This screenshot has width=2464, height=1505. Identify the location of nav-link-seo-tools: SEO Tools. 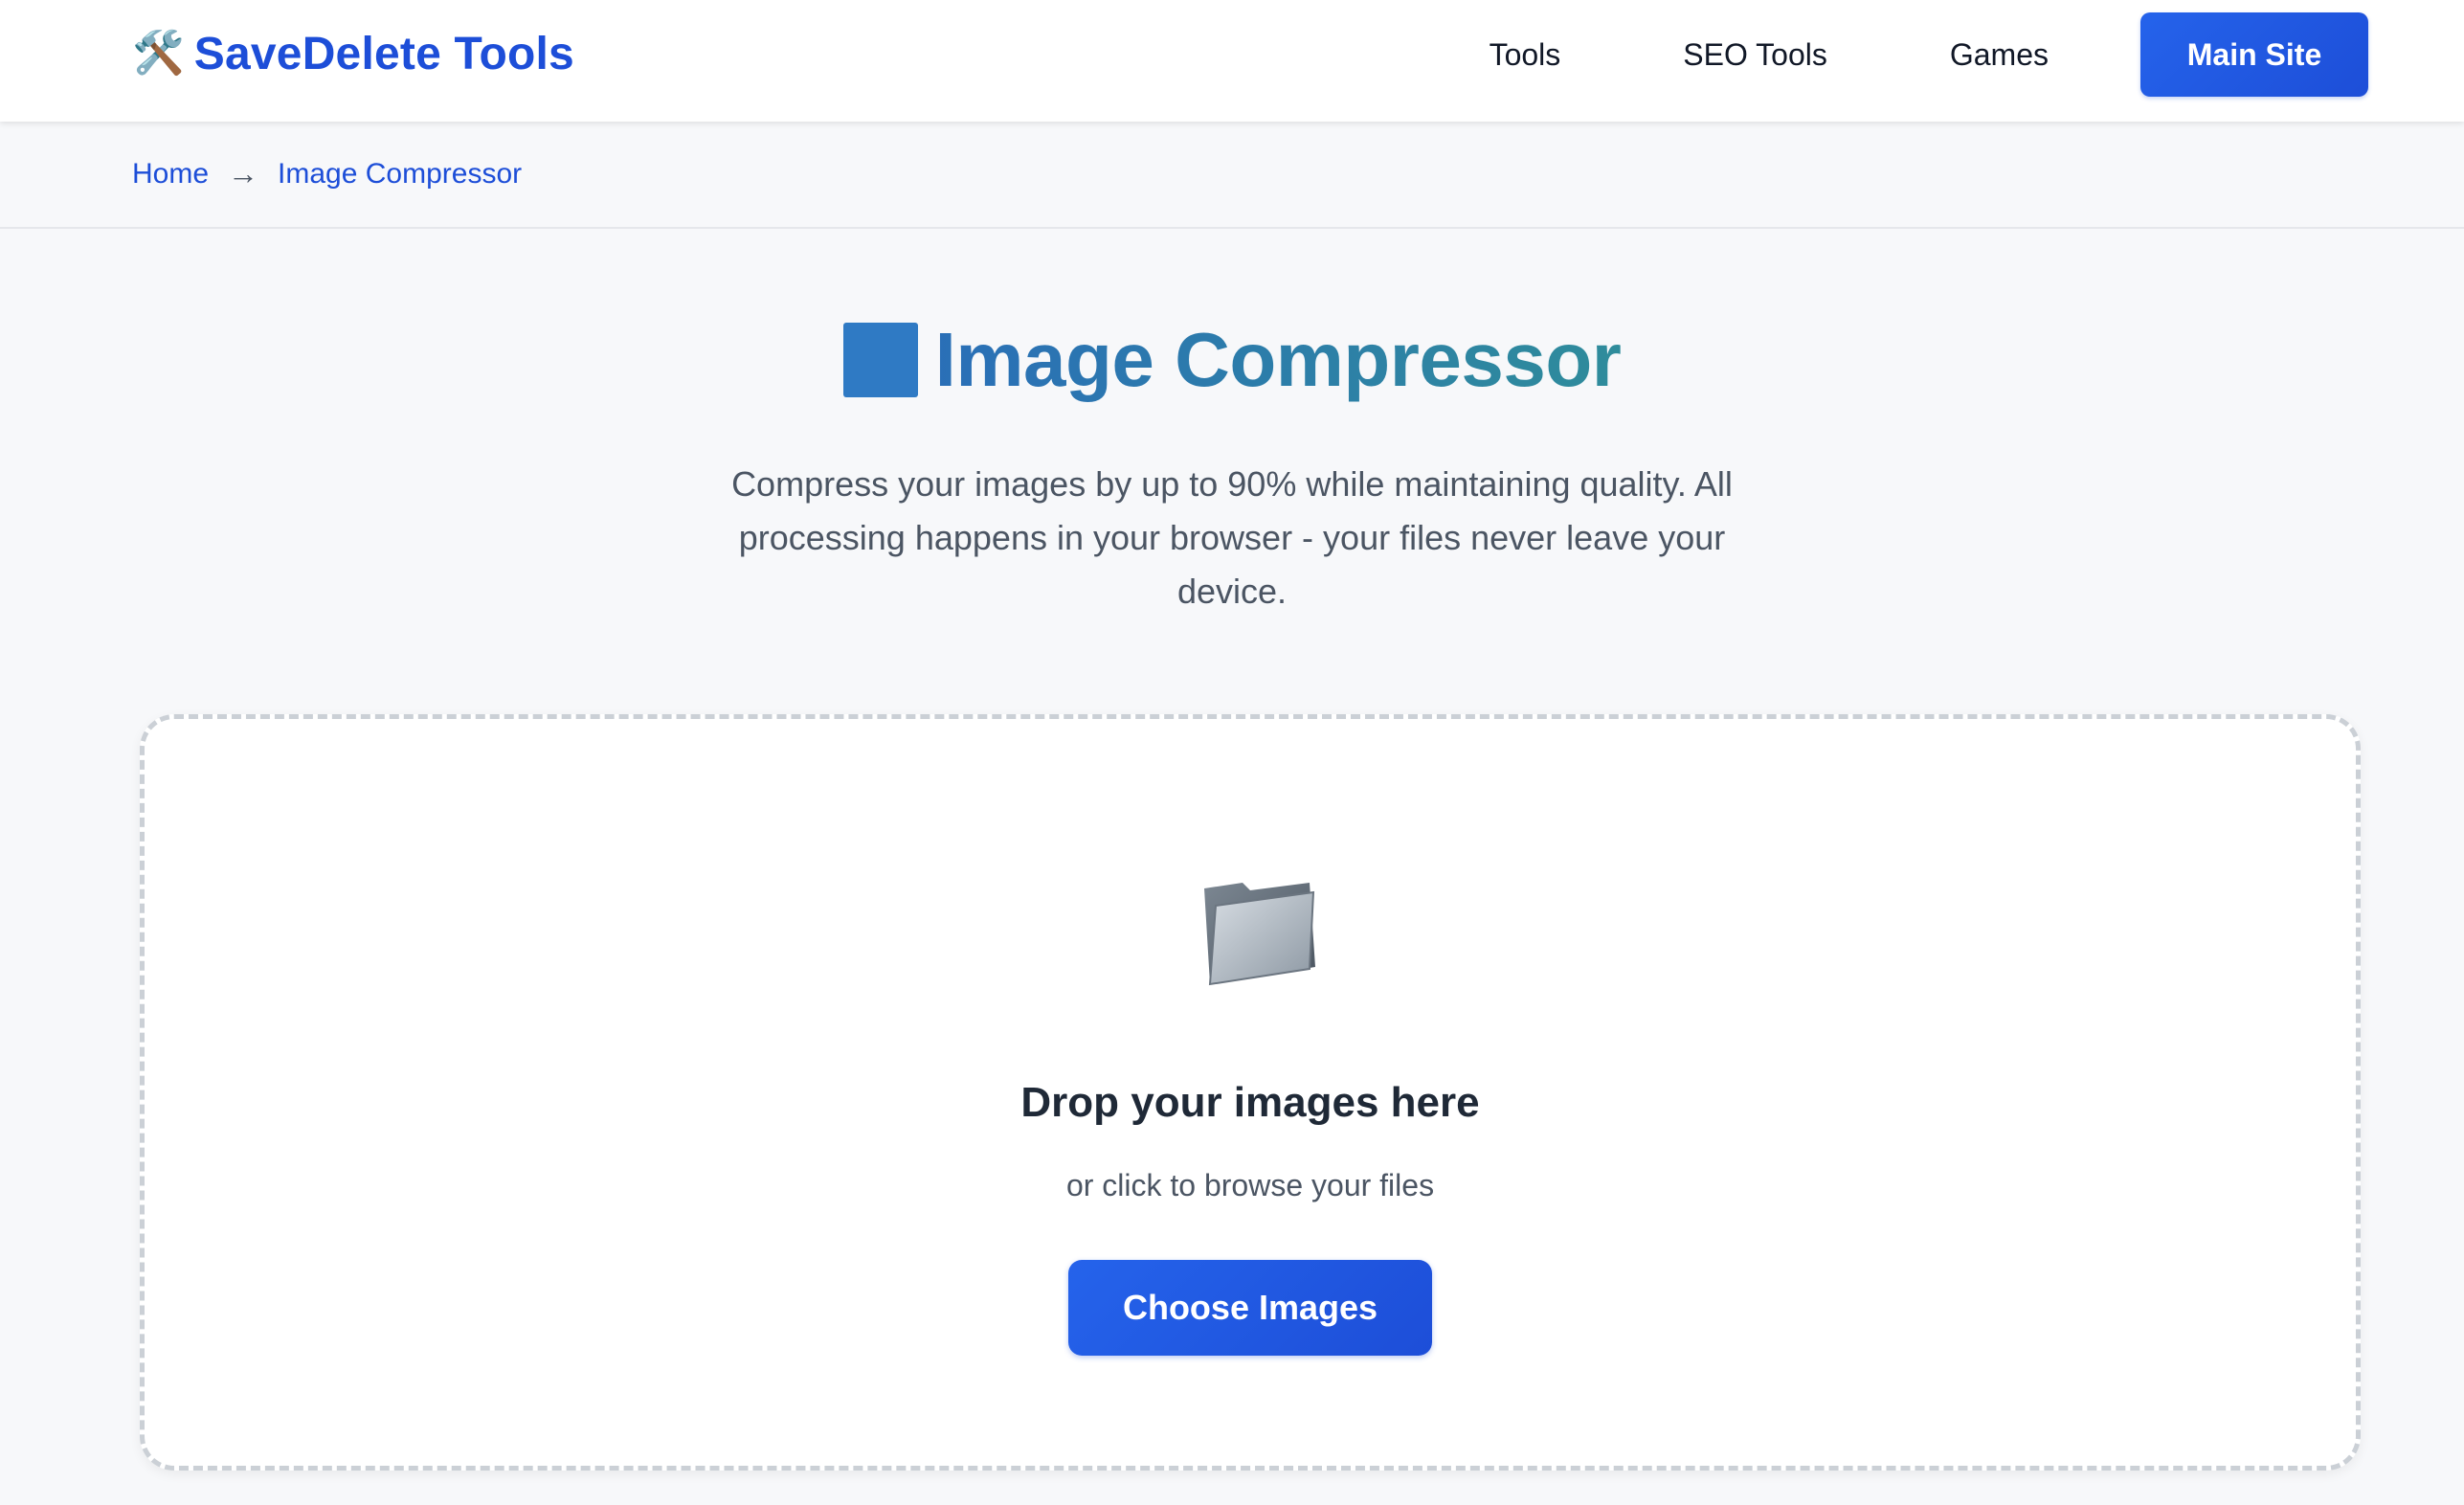
(1755, 55).